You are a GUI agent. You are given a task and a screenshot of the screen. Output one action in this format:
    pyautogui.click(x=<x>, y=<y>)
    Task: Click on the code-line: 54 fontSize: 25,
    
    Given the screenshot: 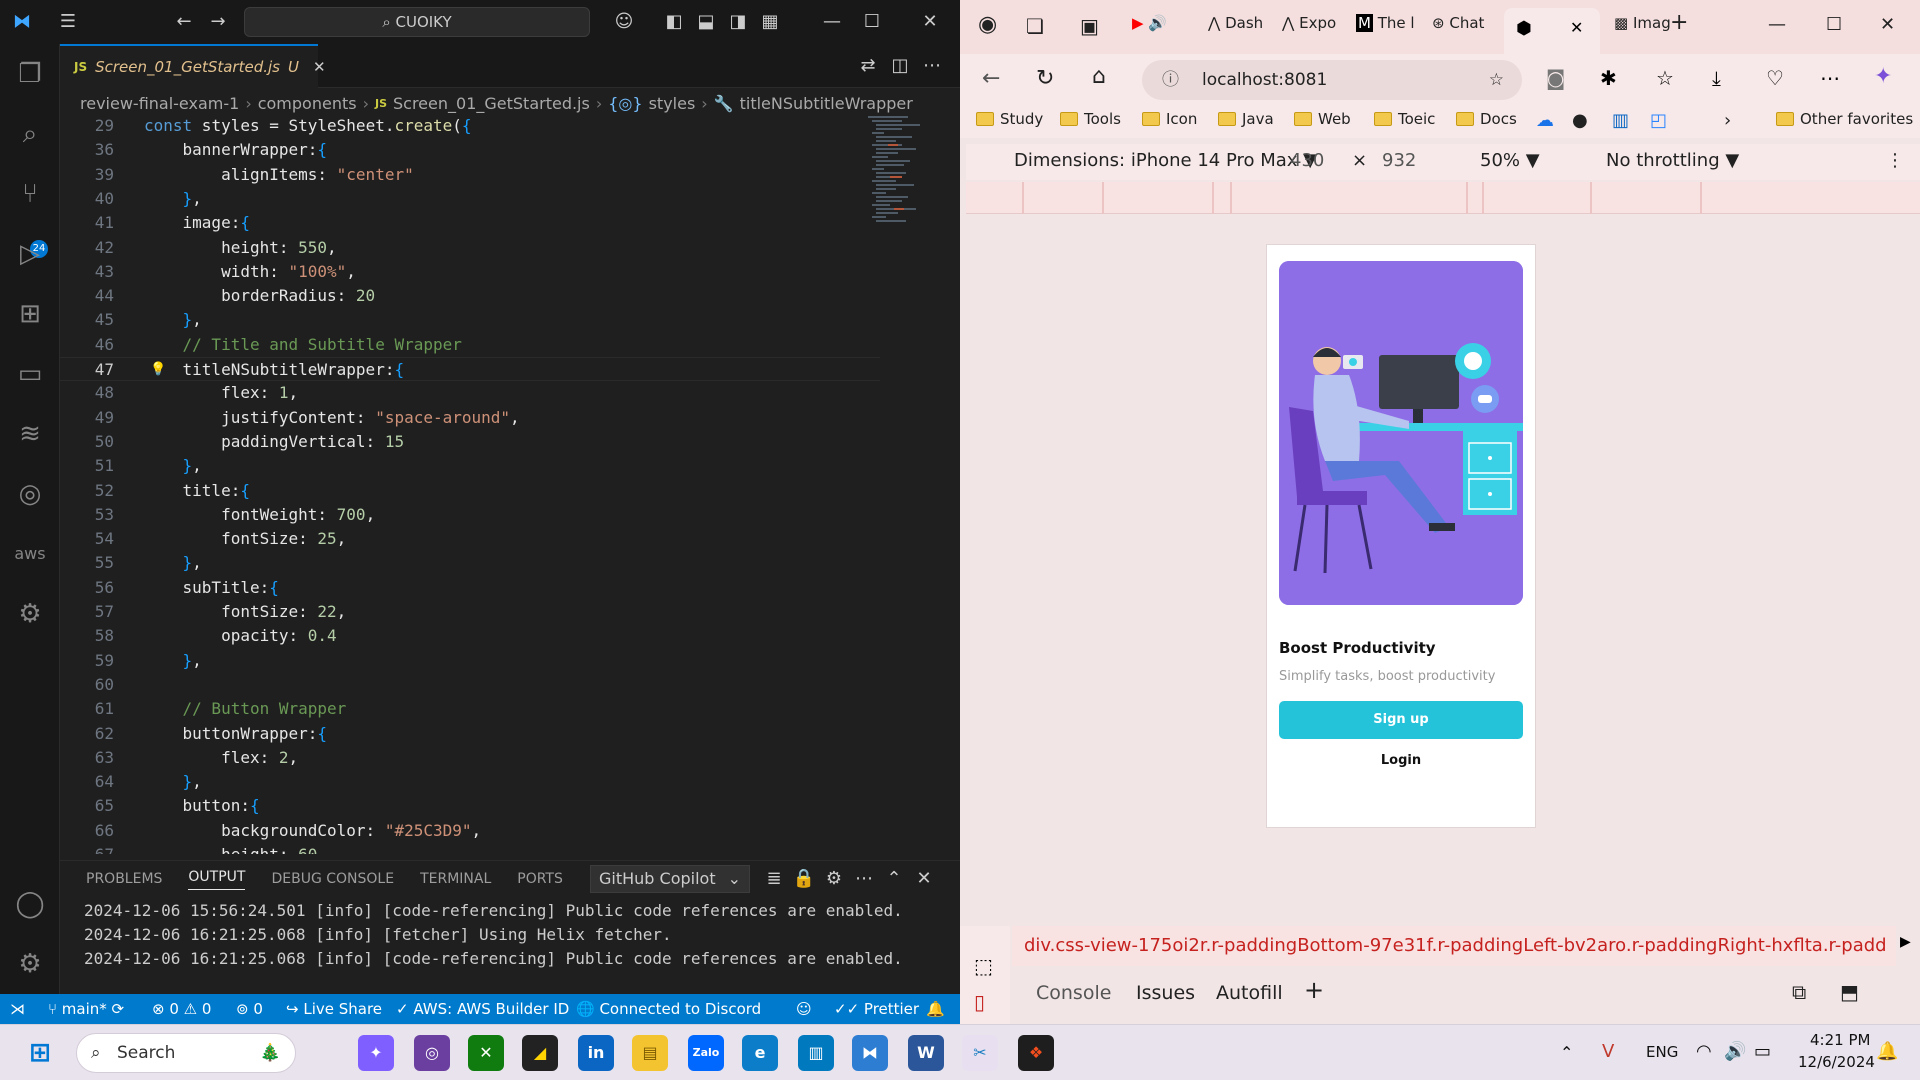 What is the action you would take?
    pyautogui.click(x=470, y=539)
    